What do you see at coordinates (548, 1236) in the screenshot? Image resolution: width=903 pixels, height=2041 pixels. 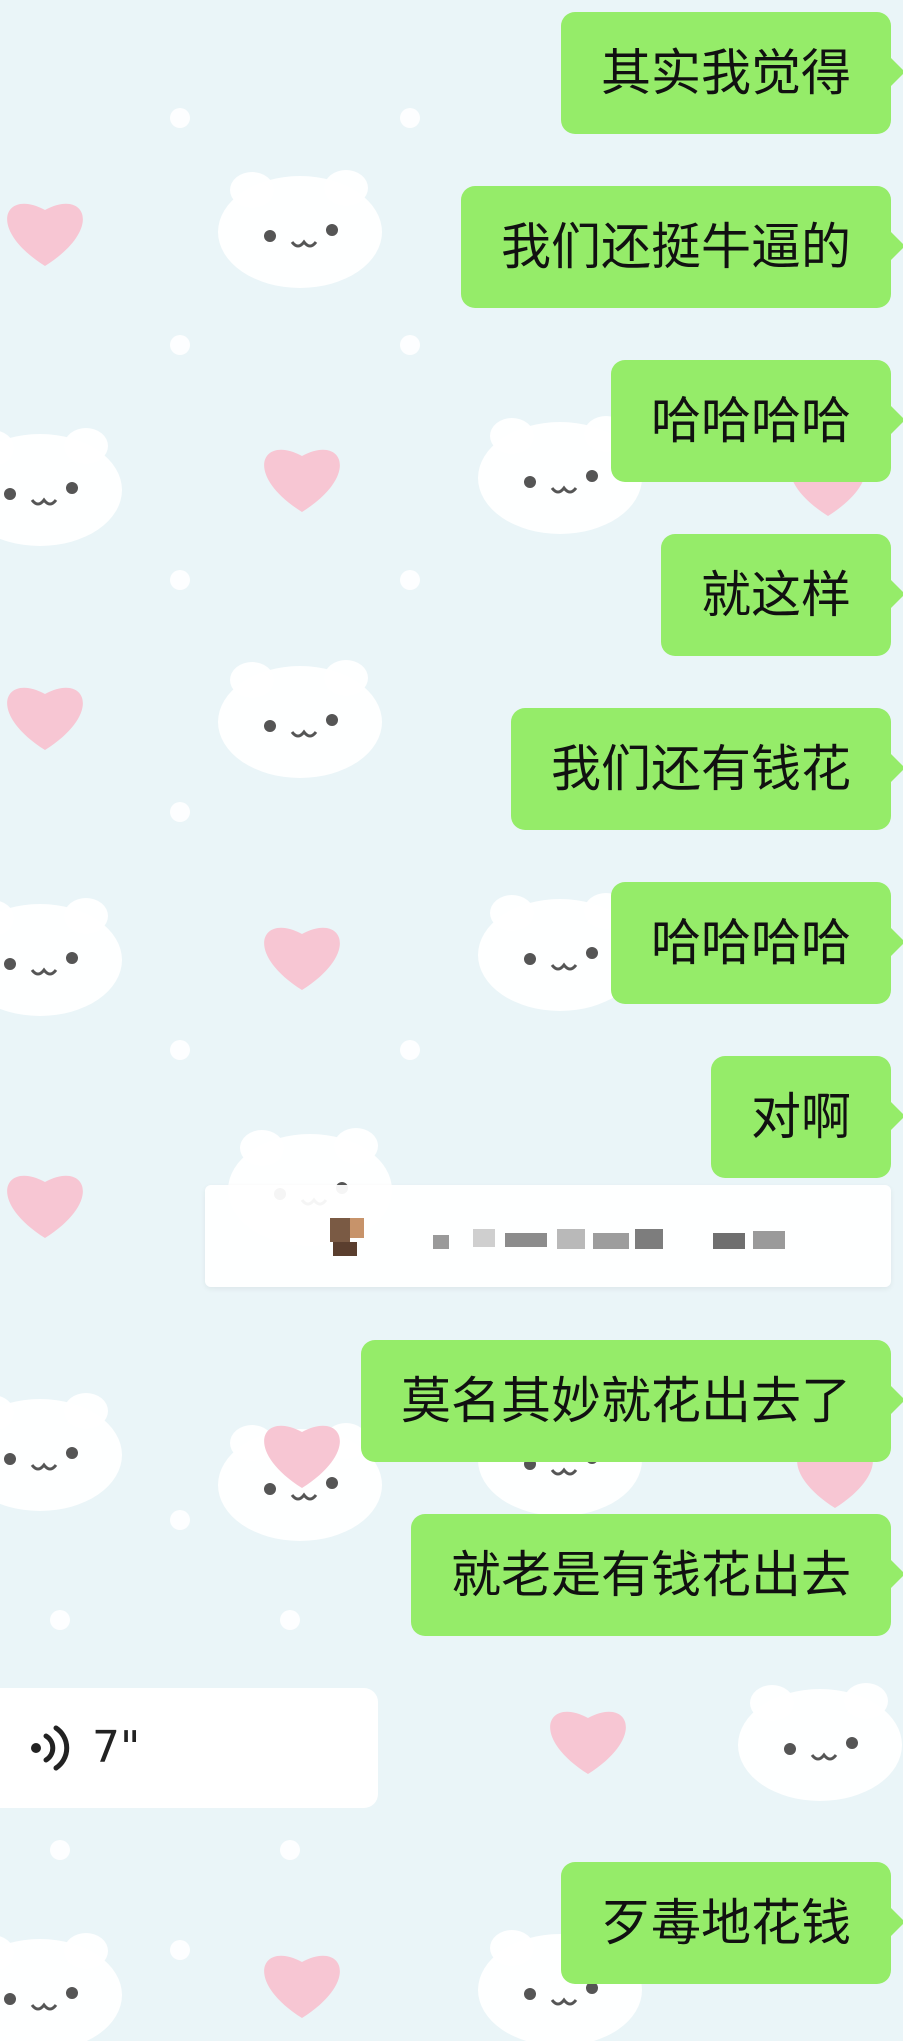 I see `quoted-message-card` at bounding box center [548, 1236].